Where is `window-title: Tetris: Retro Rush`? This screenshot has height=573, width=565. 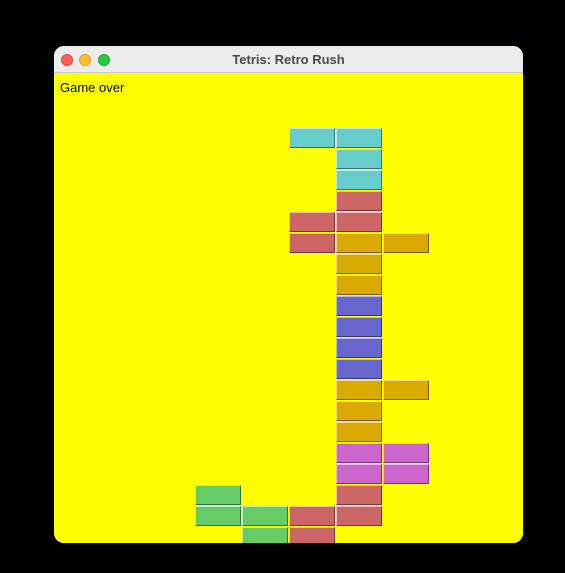 window-title: Tetris: Retro Rush is located at coordinates (288, 59).